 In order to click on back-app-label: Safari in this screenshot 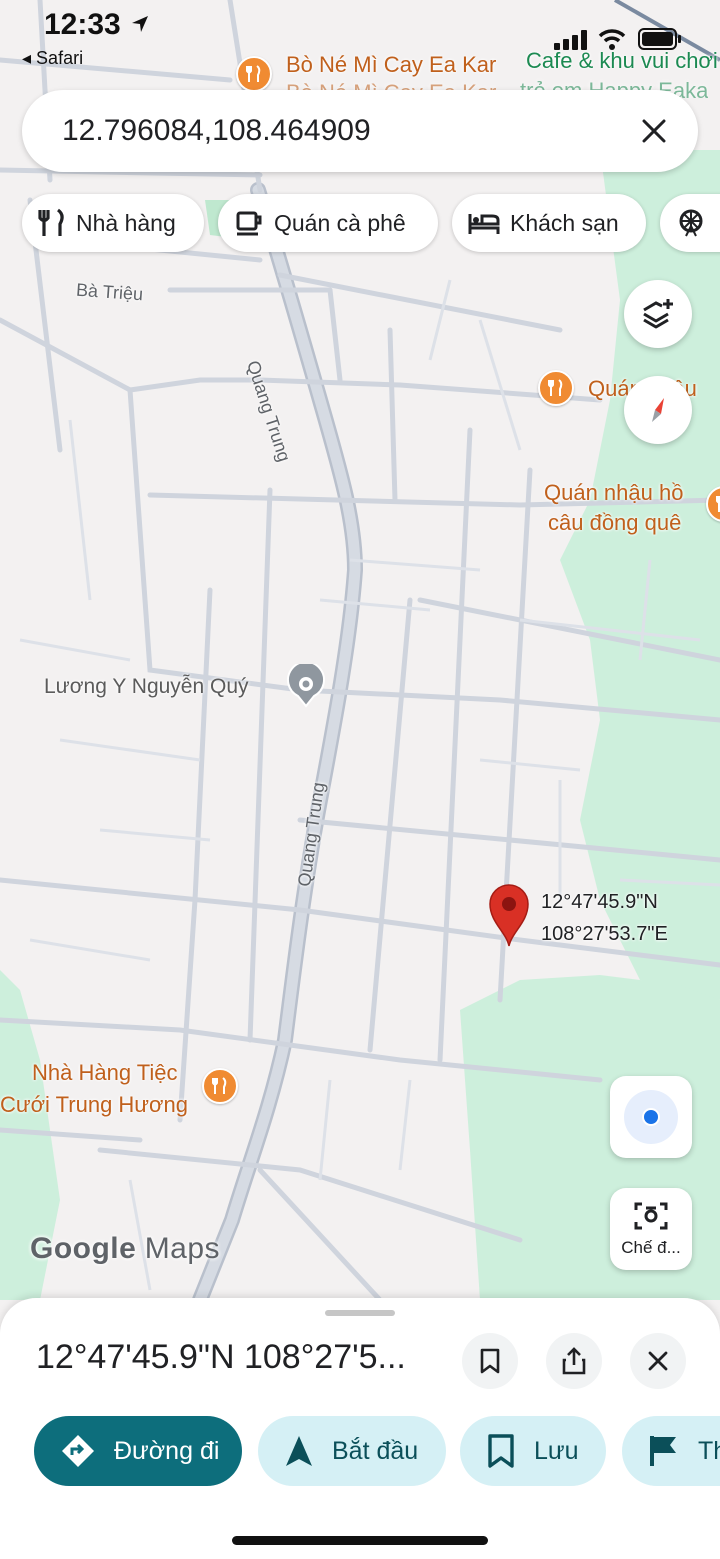, I will do `click(60, 58)`.